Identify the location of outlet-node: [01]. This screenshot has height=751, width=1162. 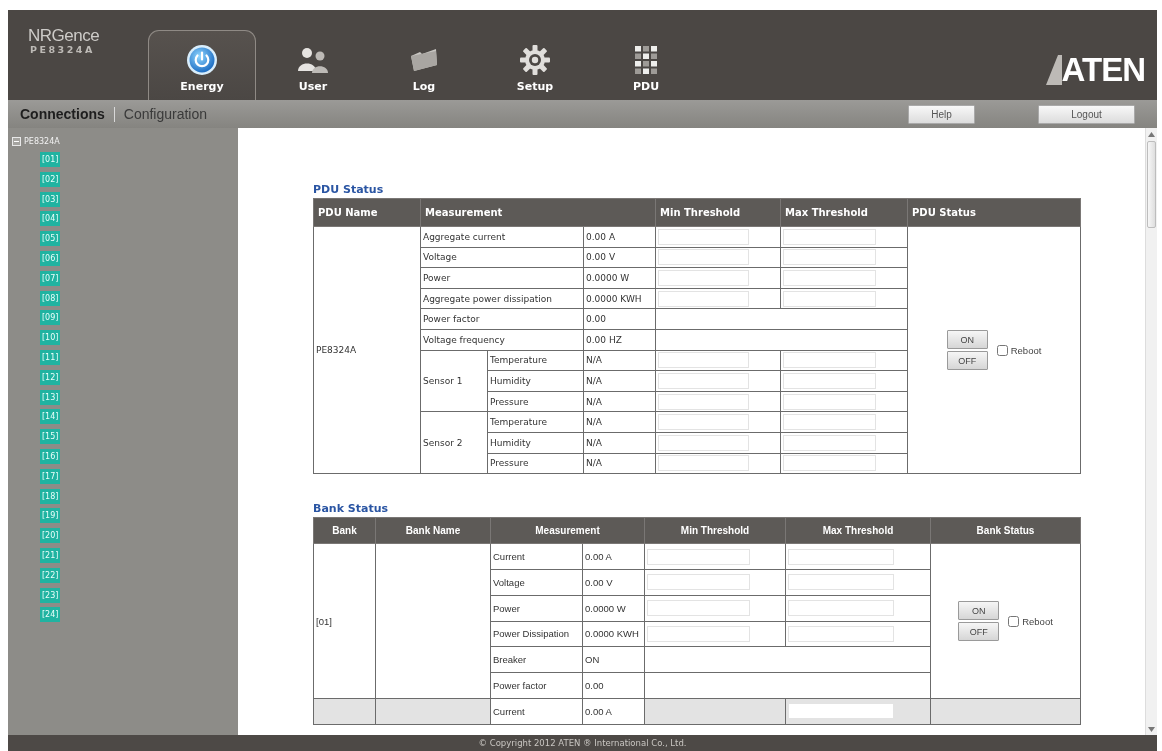
(50, 159).